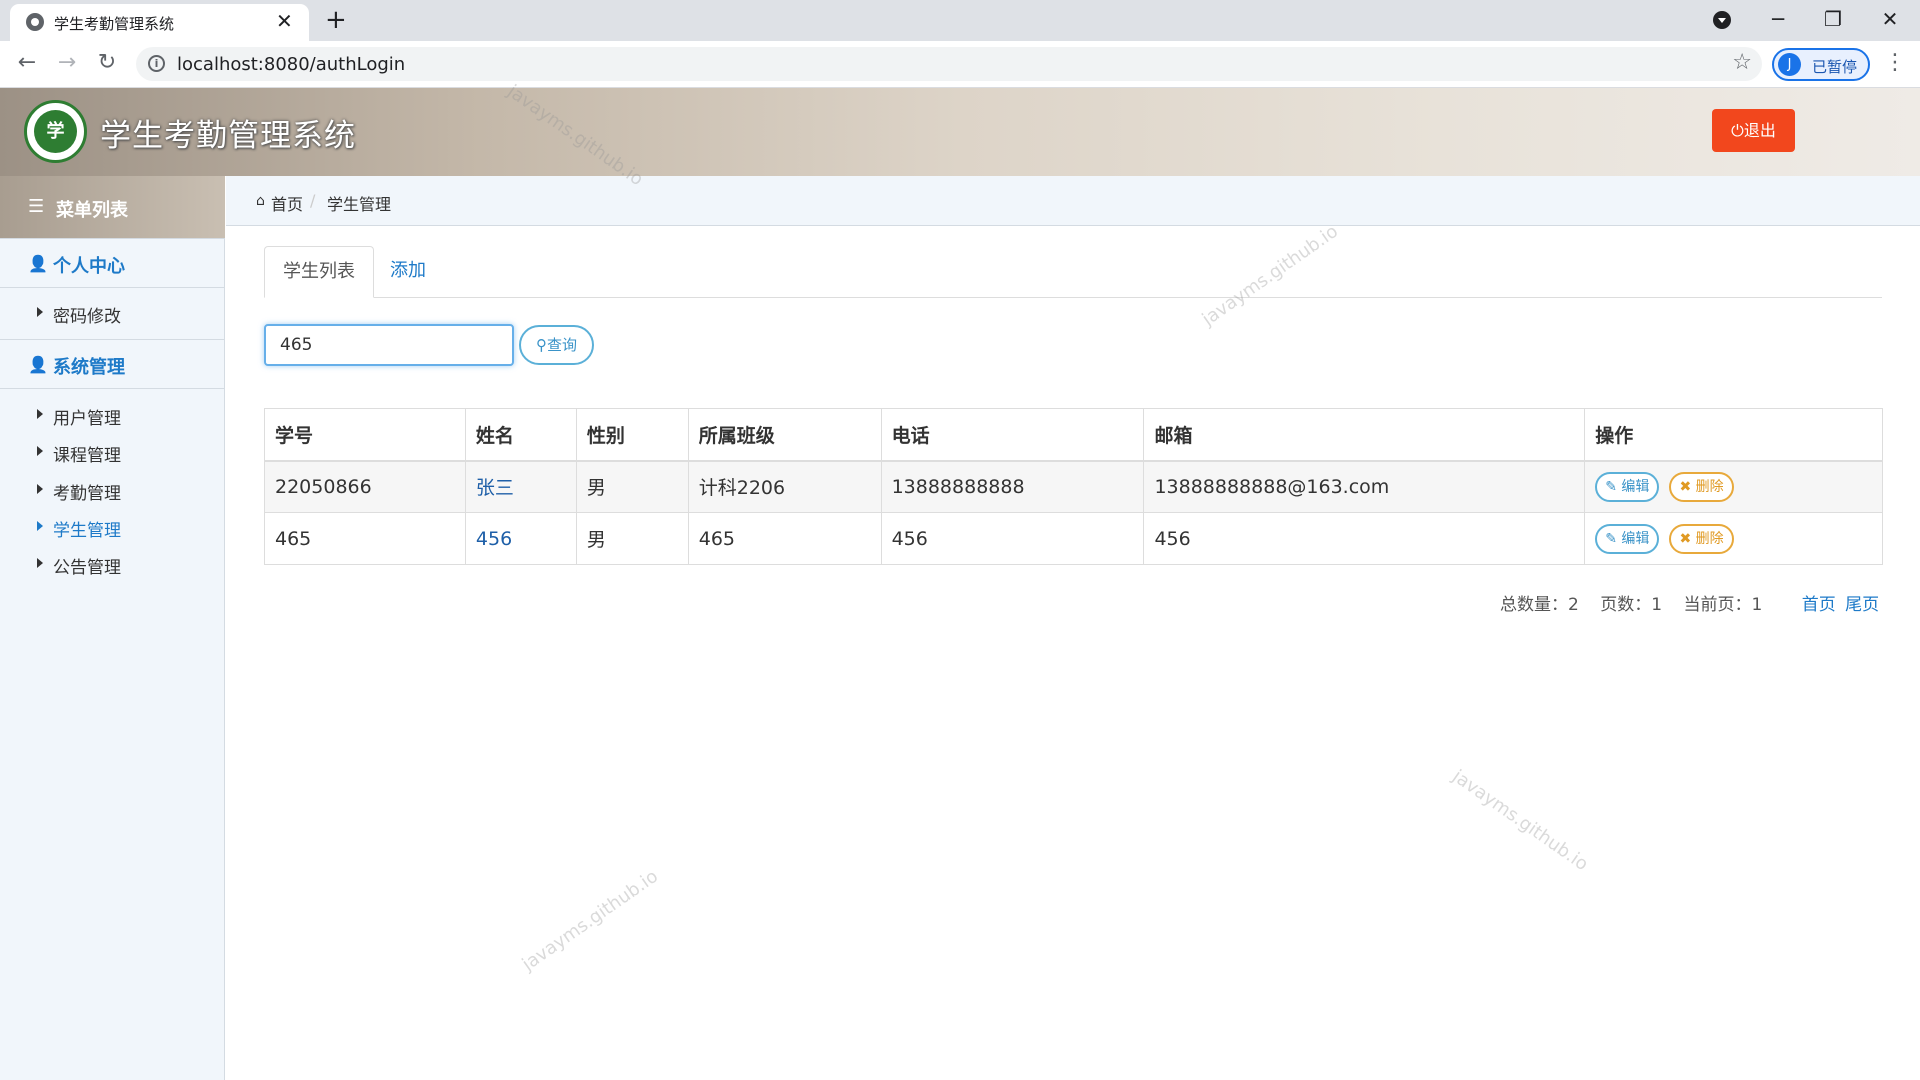 Image resolution: width=1920 pixels, height=1080 pixels. I want to click on sidebar-item-attendance: 考勤管理, so click(112, 491).